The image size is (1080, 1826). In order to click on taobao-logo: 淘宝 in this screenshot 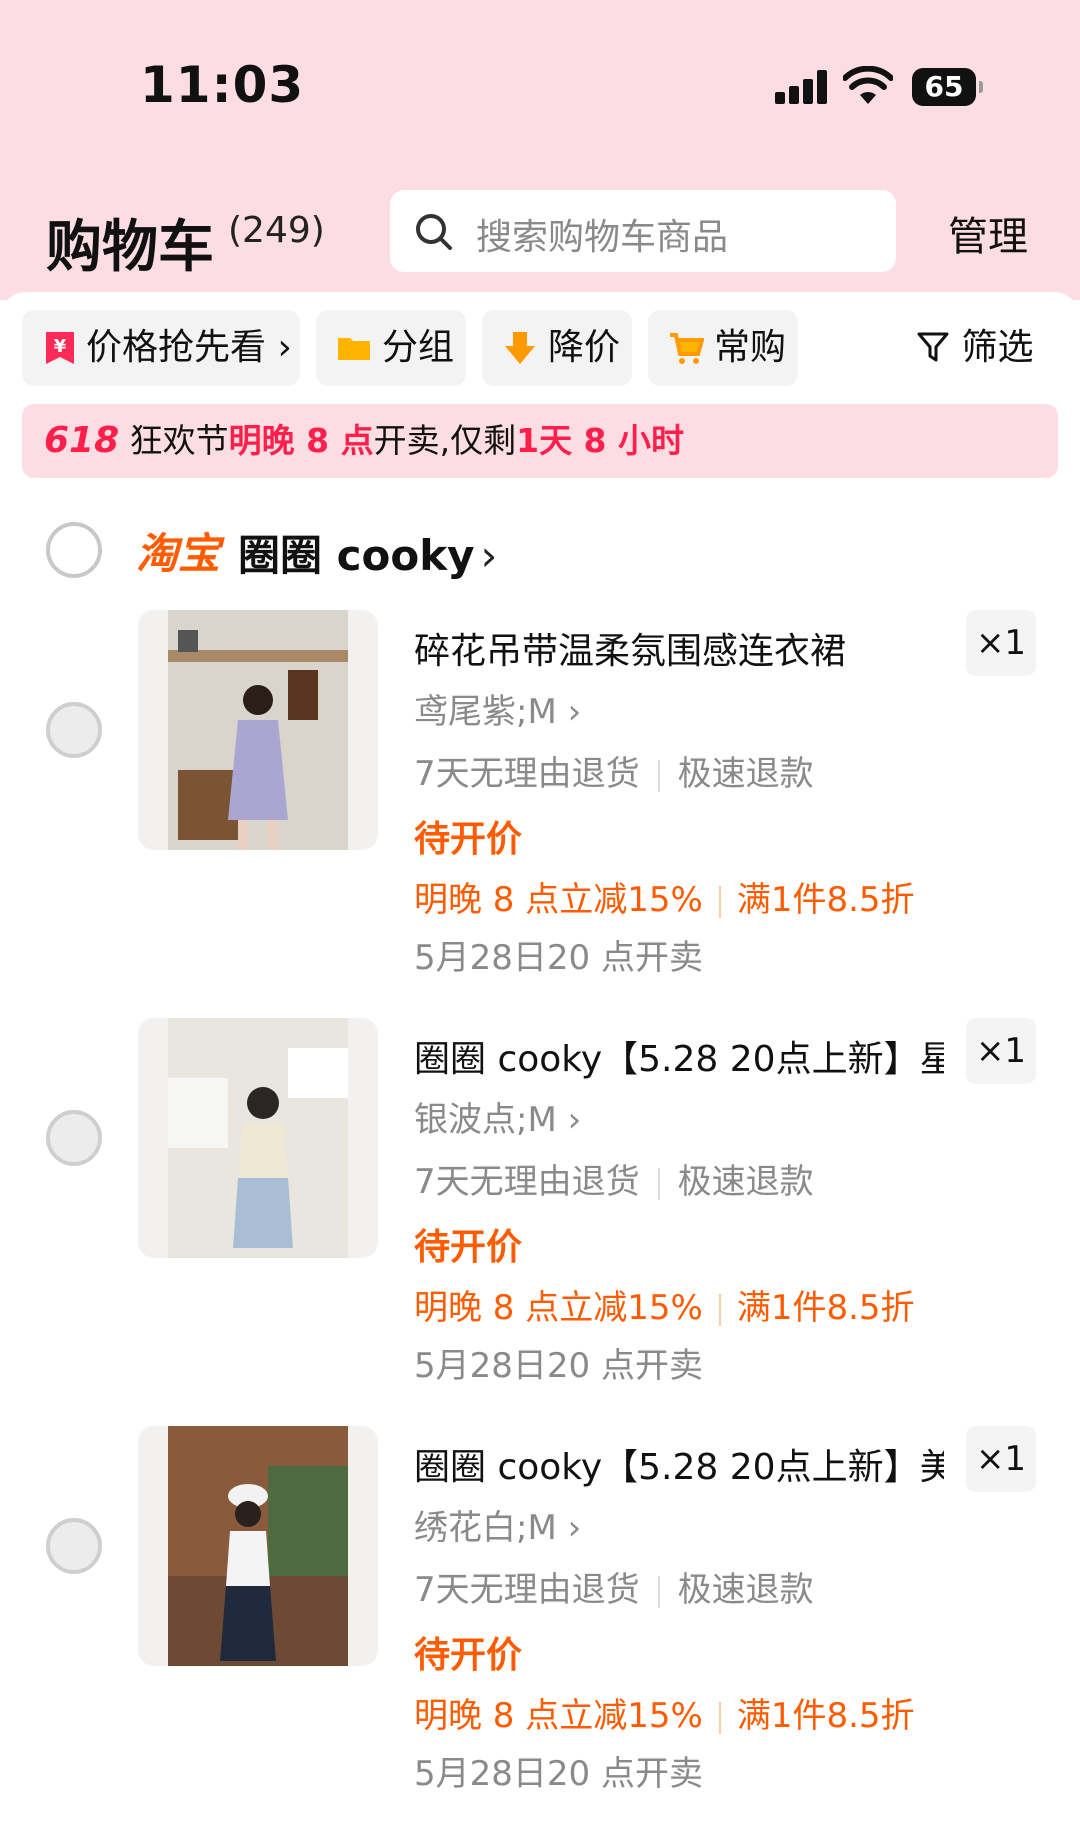, I will do `click(178, 553)`.